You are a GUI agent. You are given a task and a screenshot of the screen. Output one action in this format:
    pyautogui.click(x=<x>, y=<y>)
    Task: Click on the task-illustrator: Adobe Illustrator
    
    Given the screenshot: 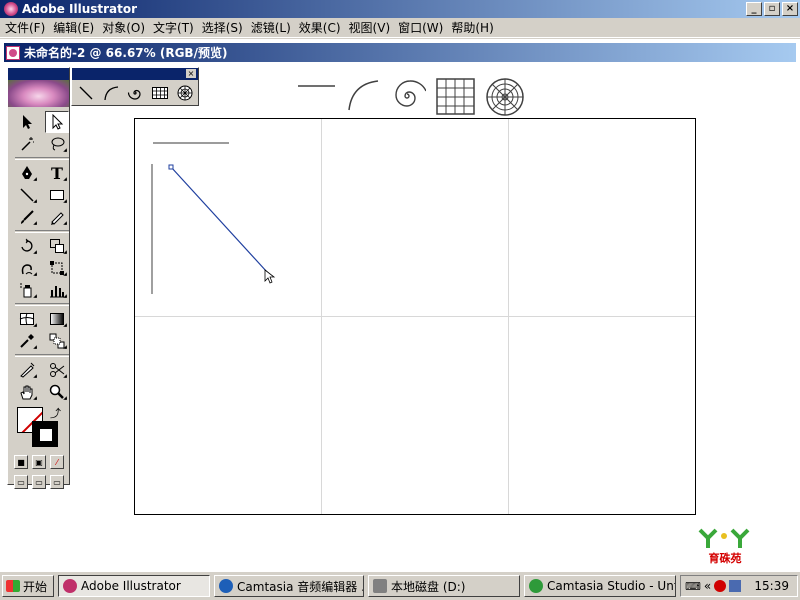 What is the action you would take?
    pyautogui.click(x=134, y=586)
    